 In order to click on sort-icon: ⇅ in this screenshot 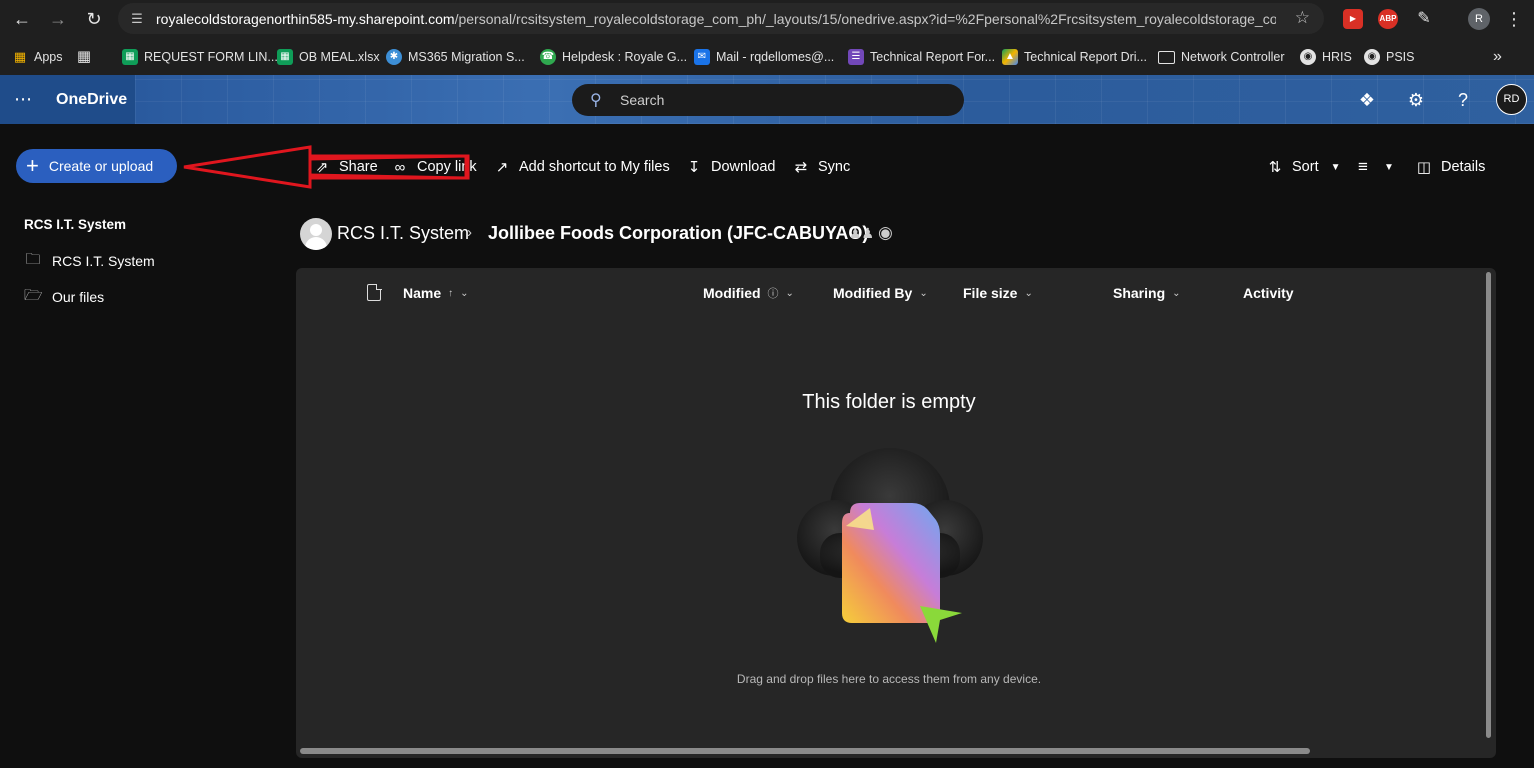, I will do `click(1275, 167)`.